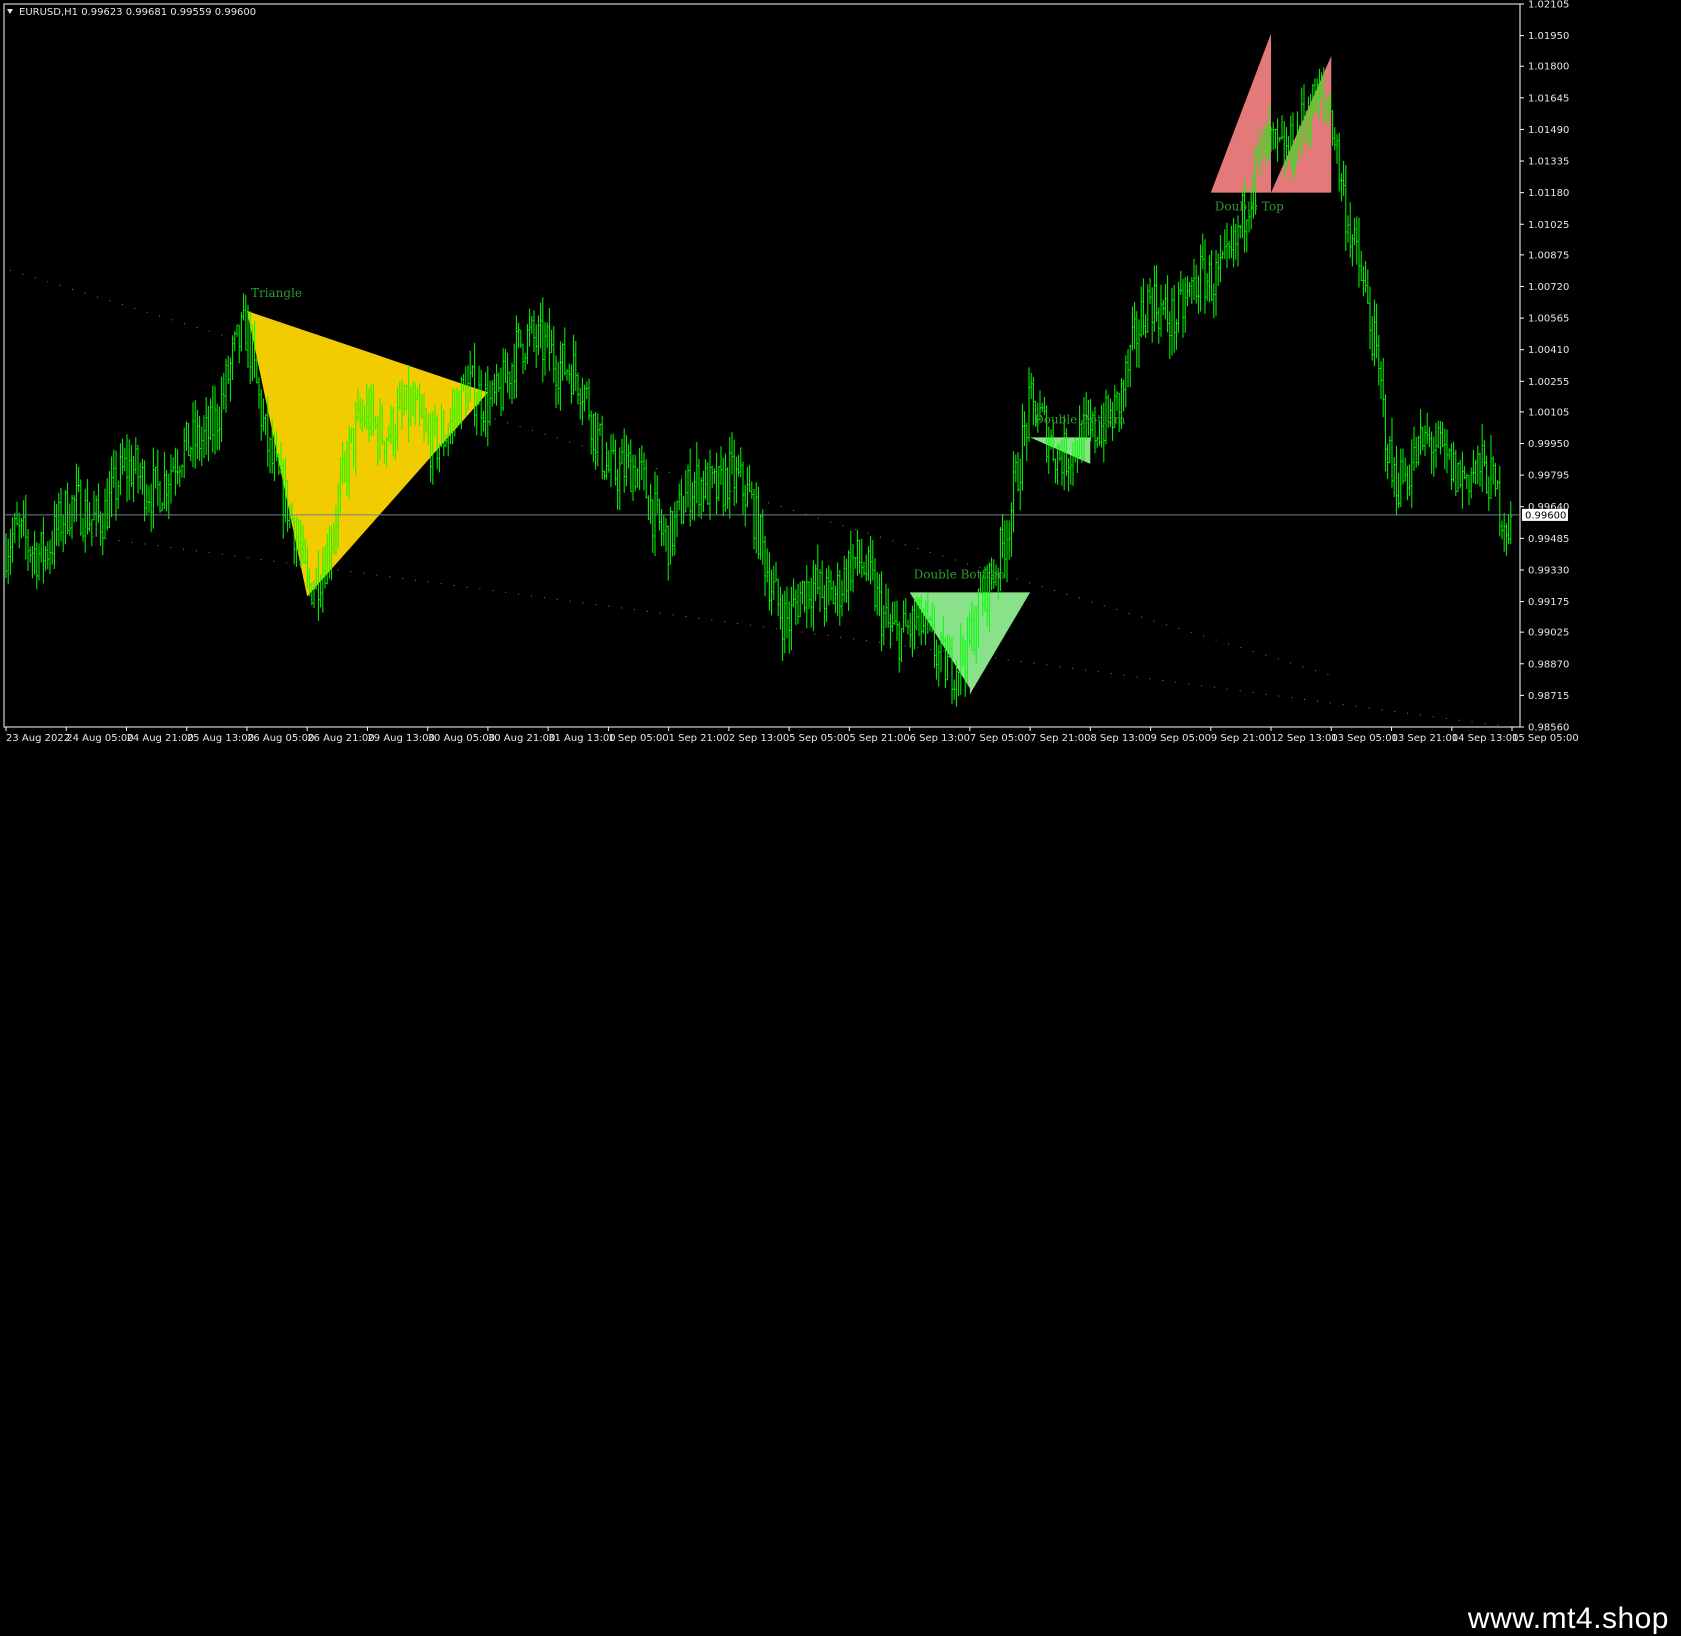 The height and width of the screenshot is (1636, 1681). What do you see at coordinates (1548, 444) in the screenshot?
I see `y-tick-label: 0.99950` at bounding box center [1548, 444].